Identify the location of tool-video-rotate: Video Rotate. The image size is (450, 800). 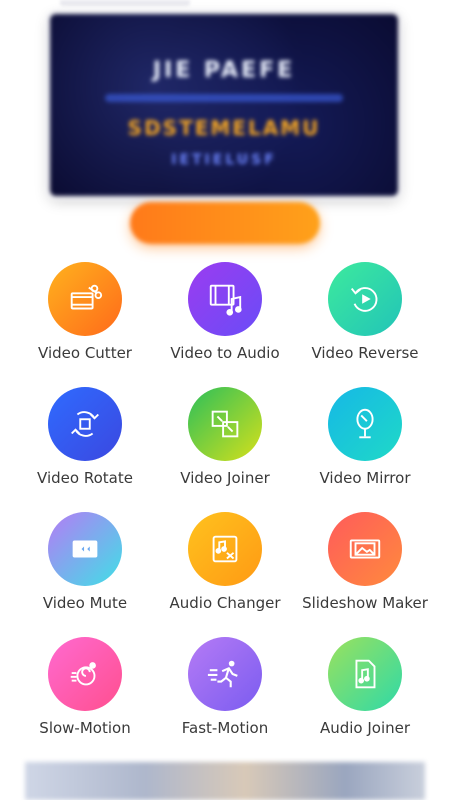
(85, 442).